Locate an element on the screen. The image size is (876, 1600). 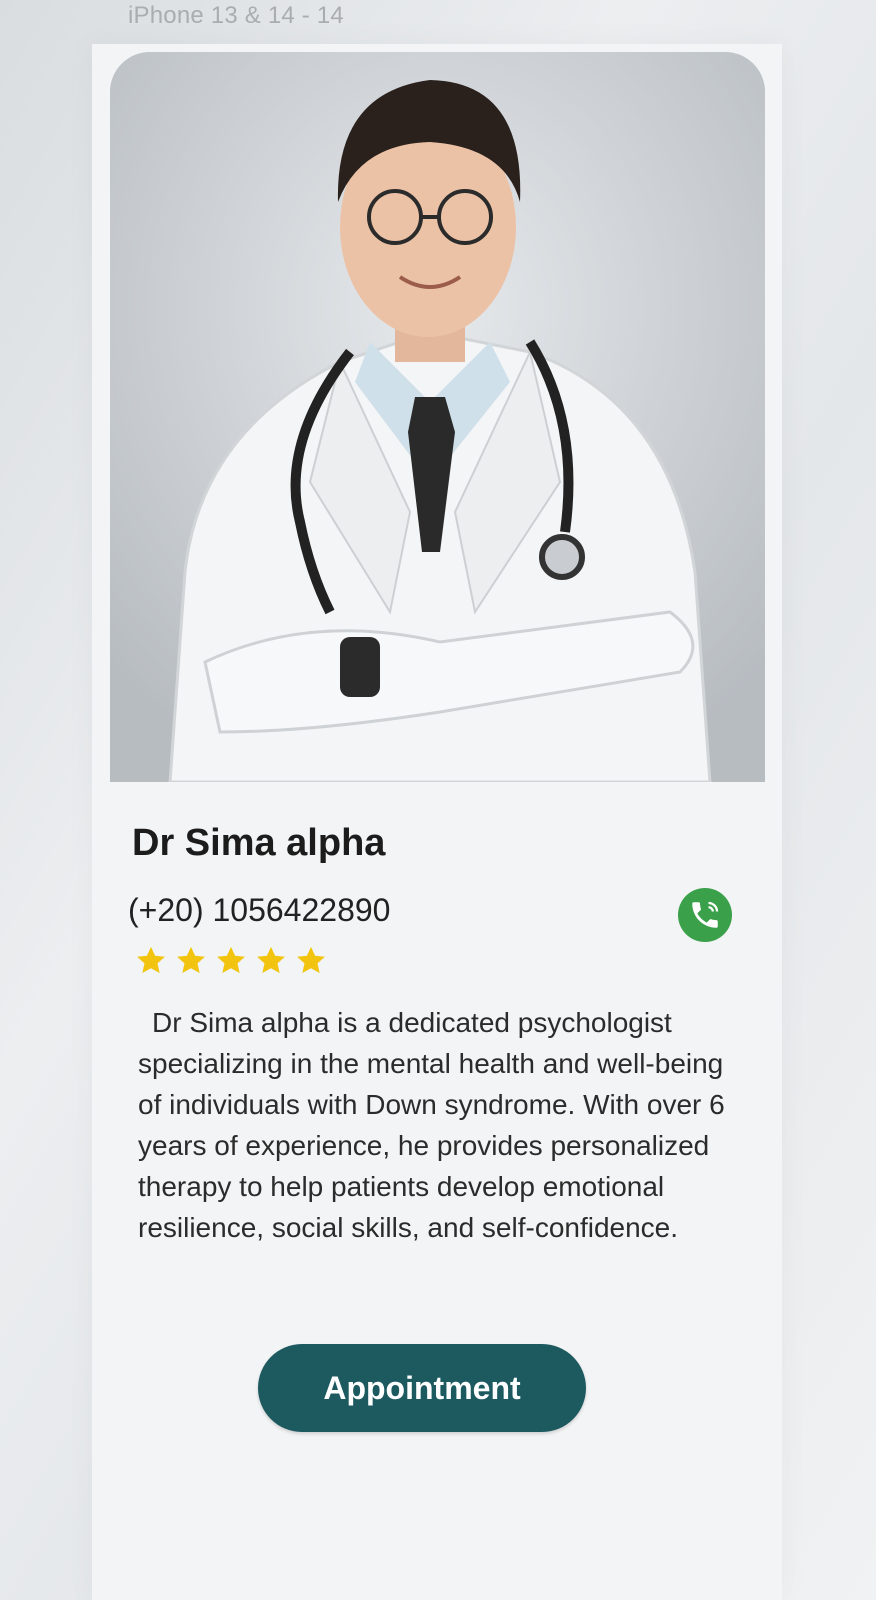
phone-call-icon is located at coordinates (705, 914).